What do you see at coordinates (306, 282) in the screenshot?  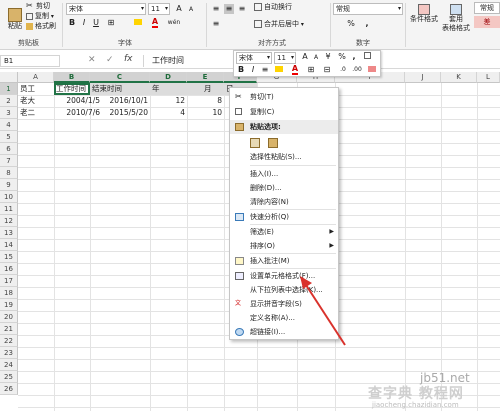 I see `arrow-head` at bounding box center [306, 282].